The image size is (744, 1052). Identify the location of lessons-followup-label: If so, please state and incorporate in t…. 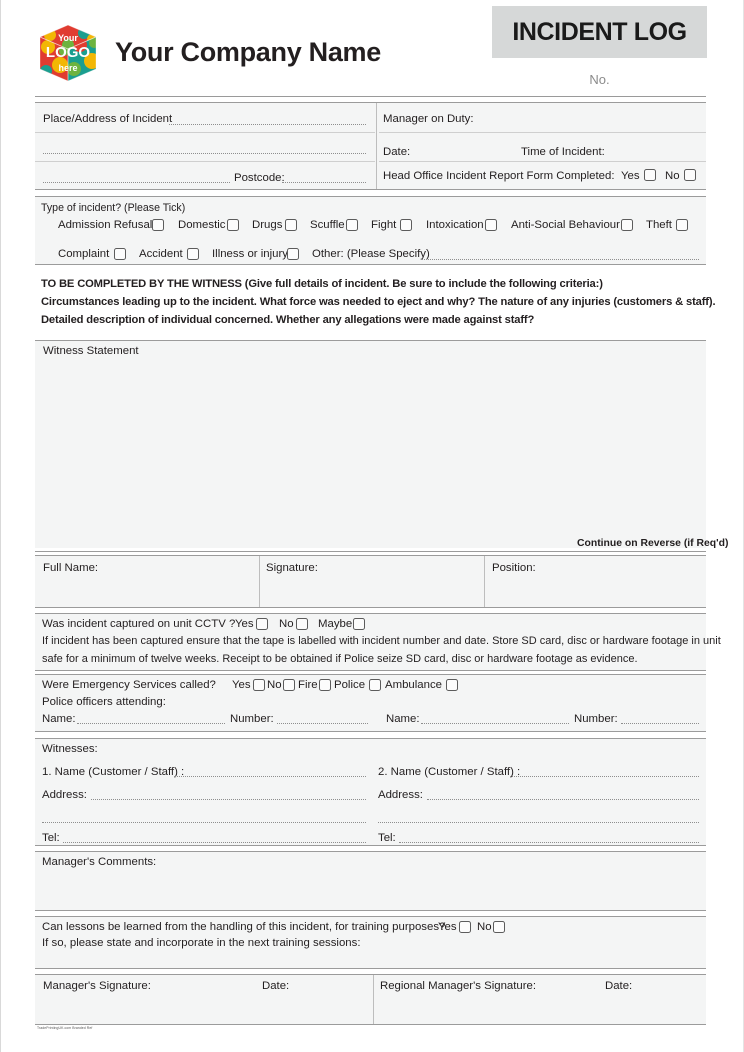
(201, 943).